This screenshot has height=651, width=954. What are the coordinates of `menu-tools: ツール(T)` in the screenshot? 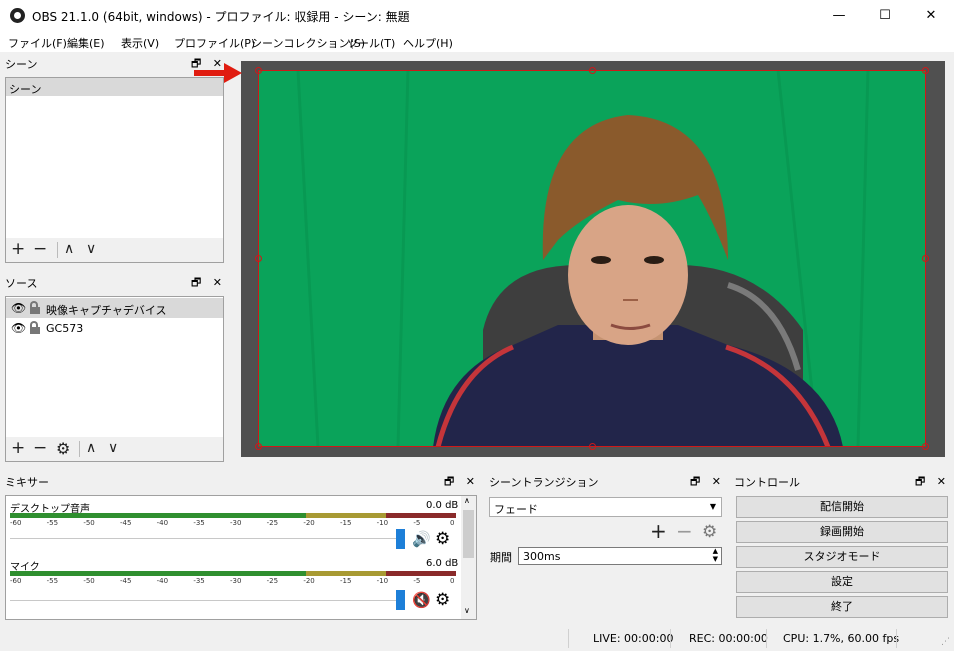 It's located at (371, 43).